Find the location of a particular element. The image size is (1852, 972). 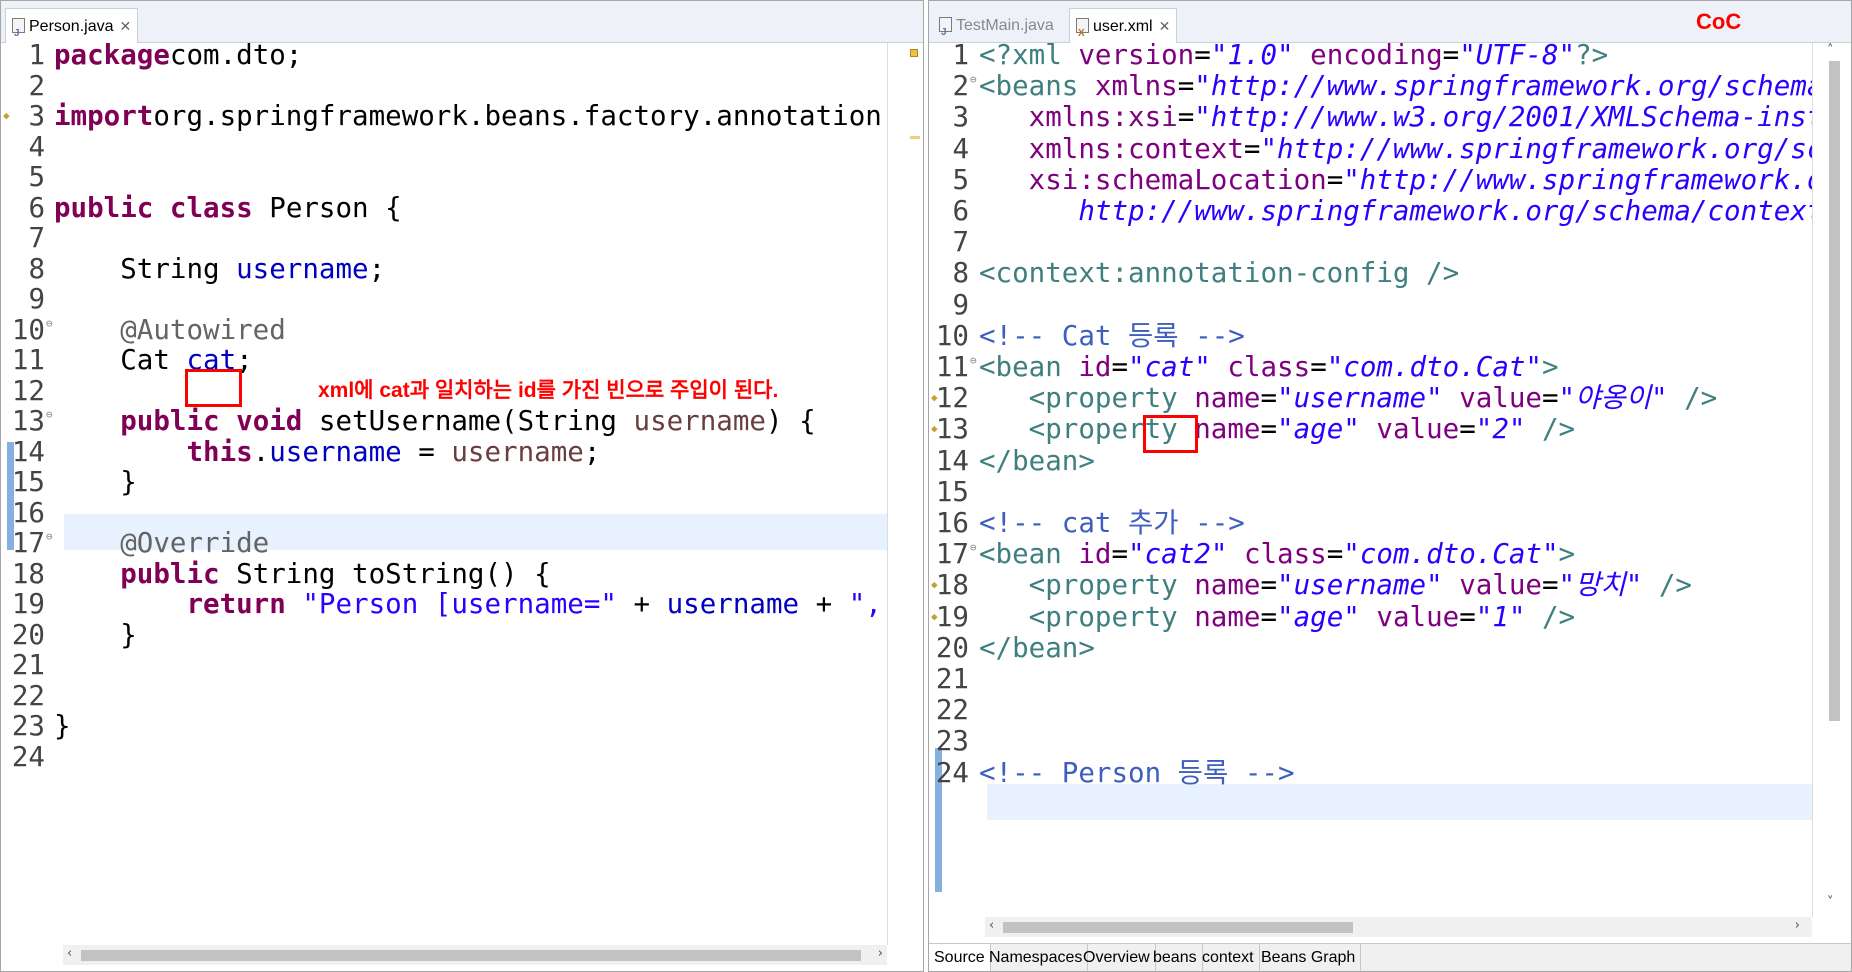

tab-testmain-label: TestMain.java is located at coordinates (1005, 25).